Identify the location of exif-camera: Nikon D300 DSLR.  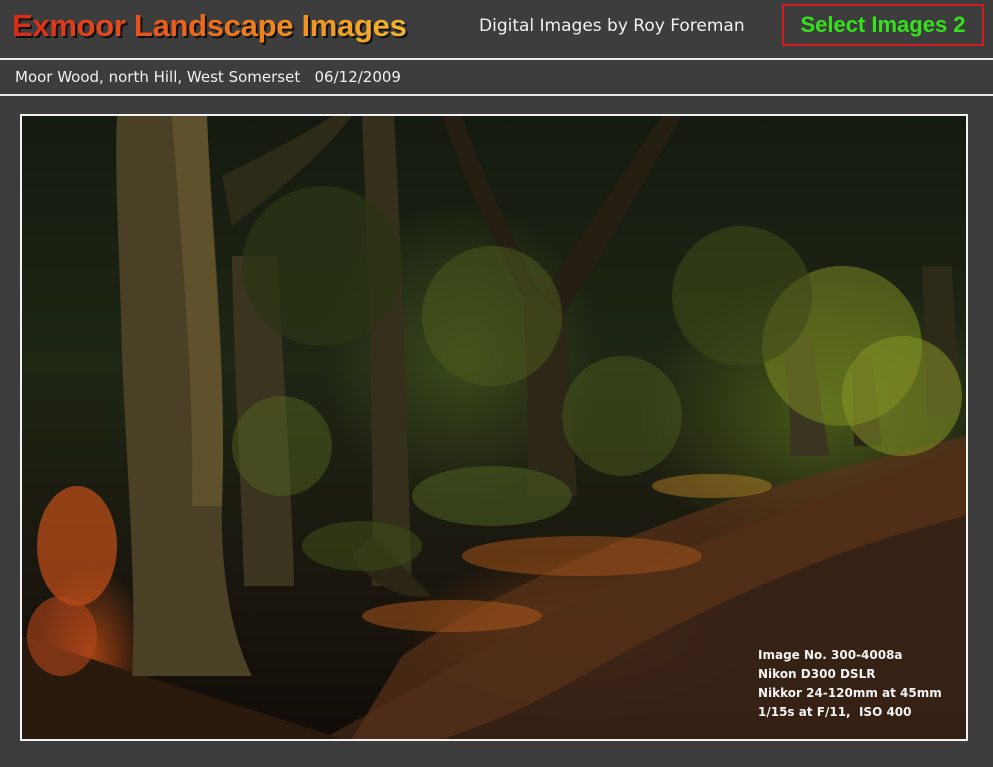
(817, 674).